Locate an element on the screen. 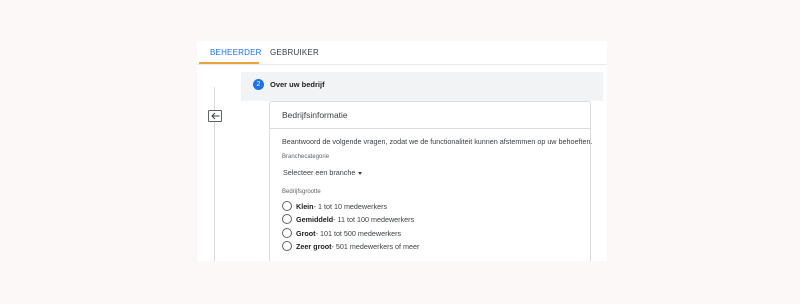 This screenshot has width=800, height=304. size-option-groot: Groot - 101 tot 500 medewerkers is located at coordinates (341, 233).